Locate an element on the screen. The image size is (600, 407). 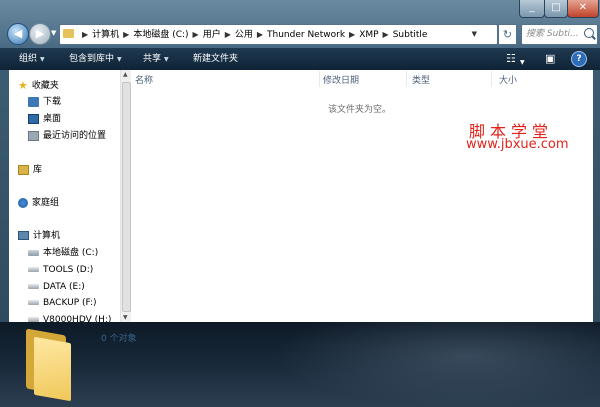
nav-recent-places: 最近访问的位置 is located at coordinates (67, 136).